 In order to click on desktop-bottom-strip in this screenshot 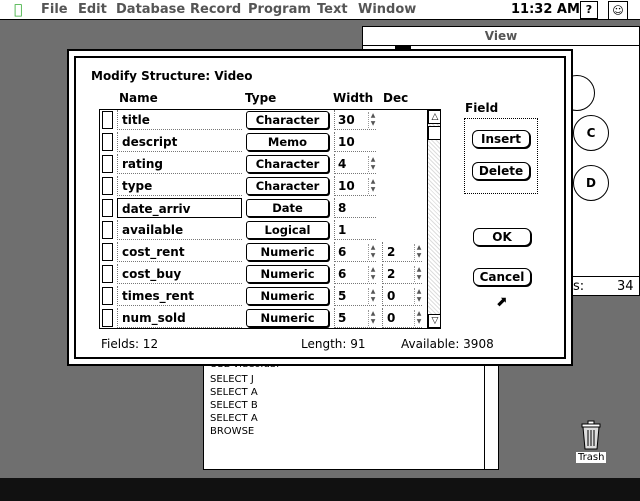, I will do `click(320, 489)`.